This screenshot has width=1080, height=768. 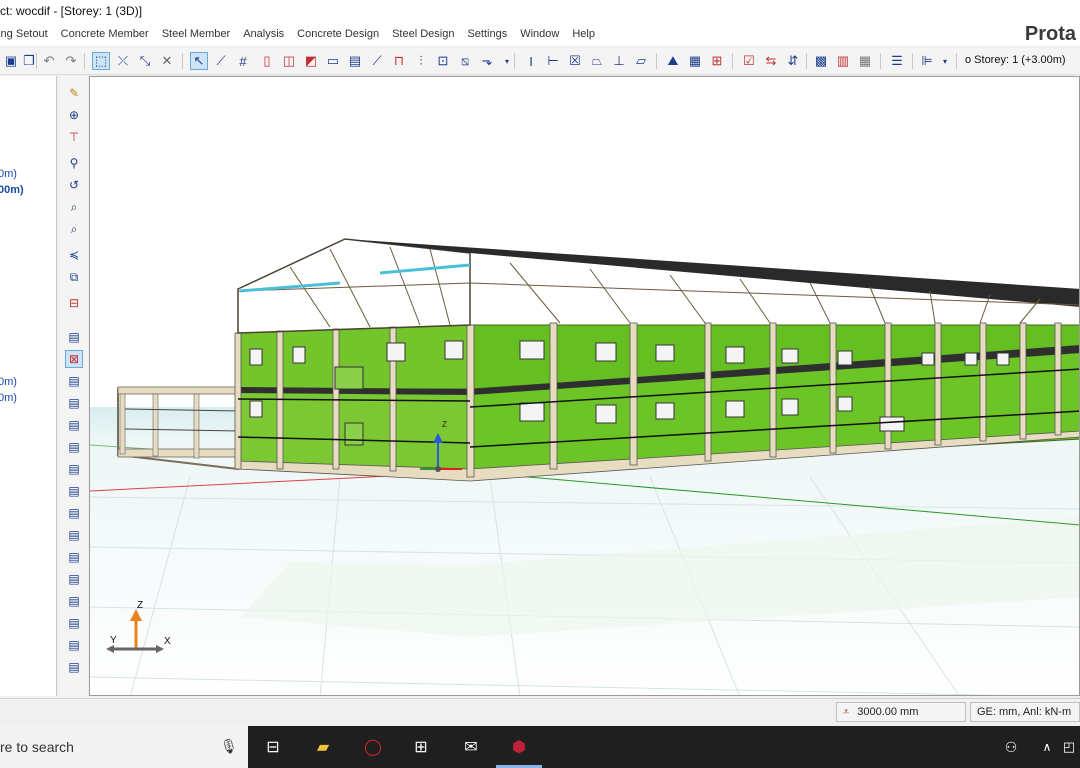 I want to click on storey-tree-item-active: 00m), so click(x=12, y=190).